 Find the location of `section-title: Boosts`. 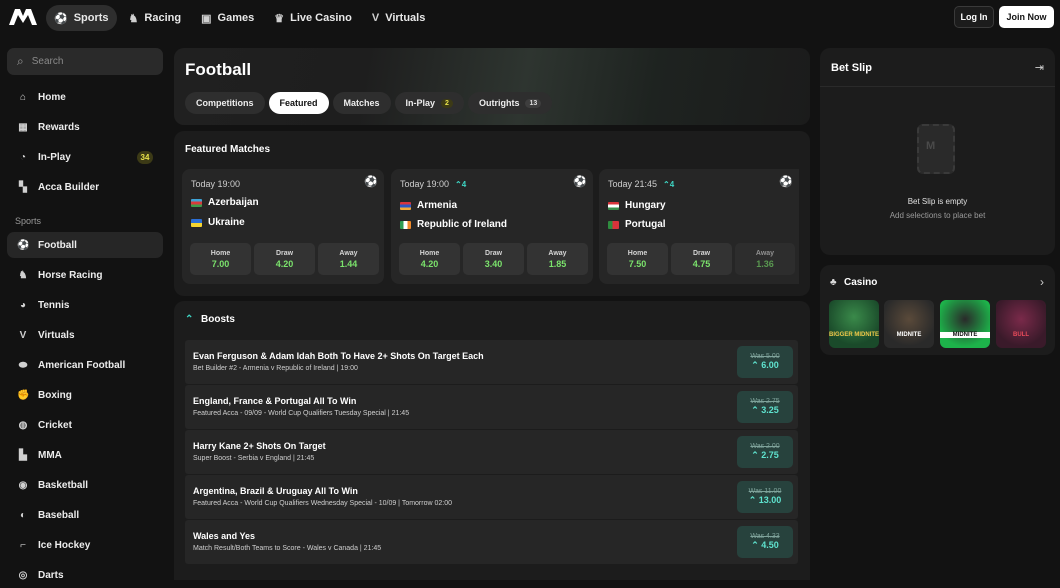

section-title: Boosts is located at coordinates (218, 319).